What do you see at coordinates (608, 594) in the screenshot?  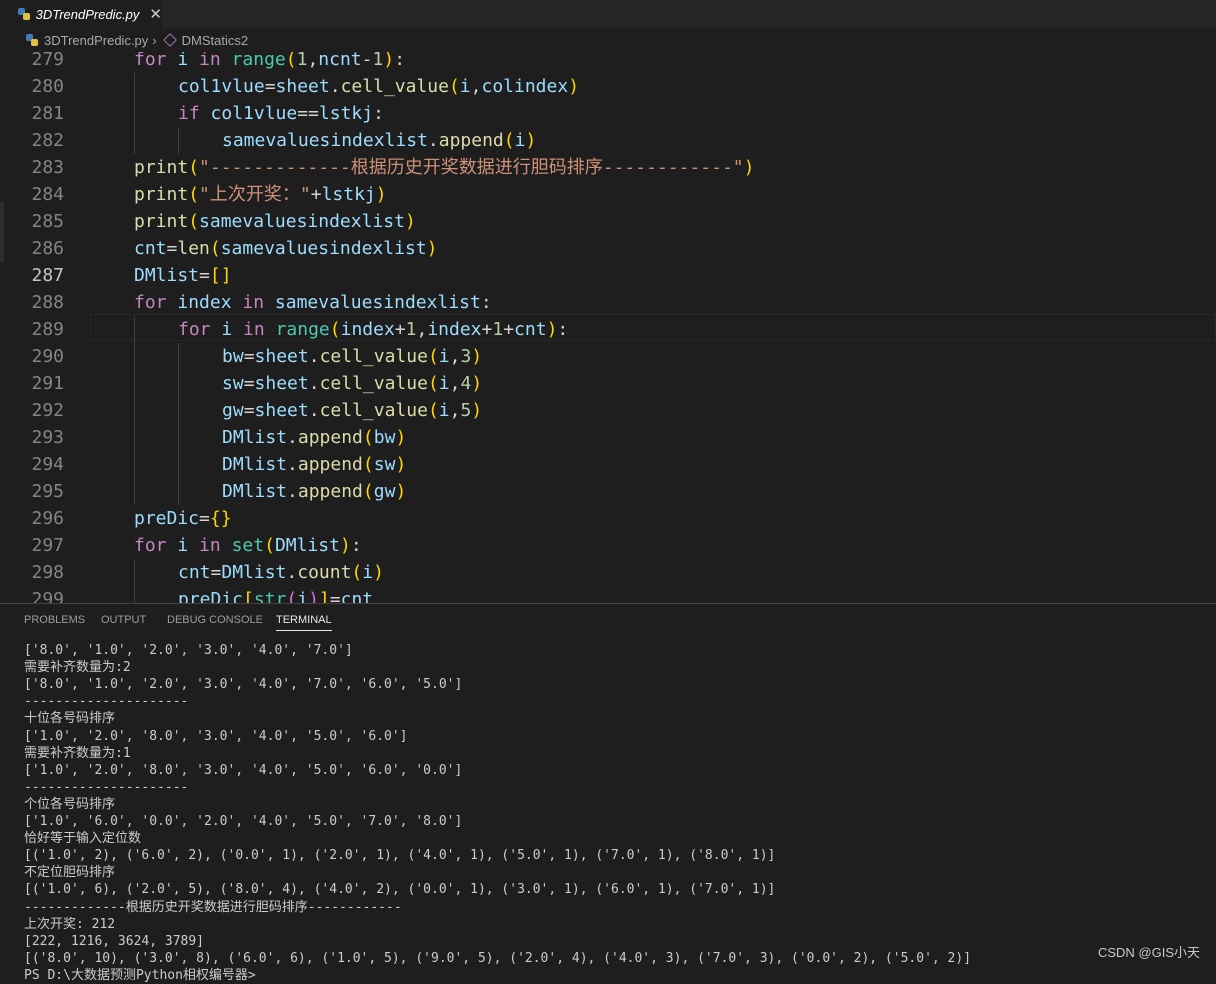 I see `code-line: 299 preDic[str(i)]=cnt` at bounding box center [608, 594].